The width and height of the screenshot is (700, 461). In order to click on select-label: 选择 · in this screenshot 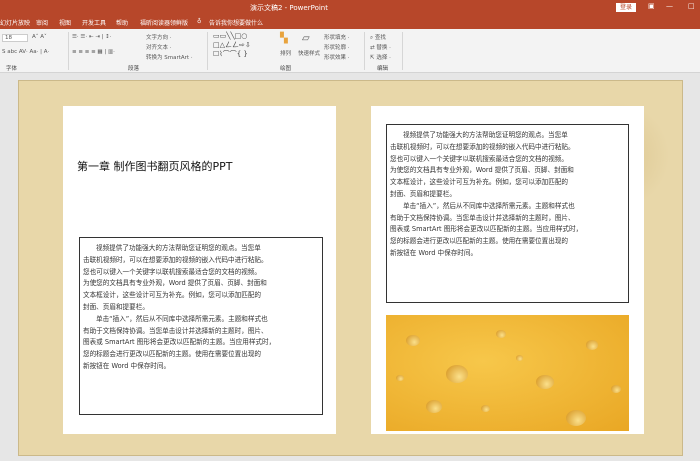, I will do `click(383, 58)`.